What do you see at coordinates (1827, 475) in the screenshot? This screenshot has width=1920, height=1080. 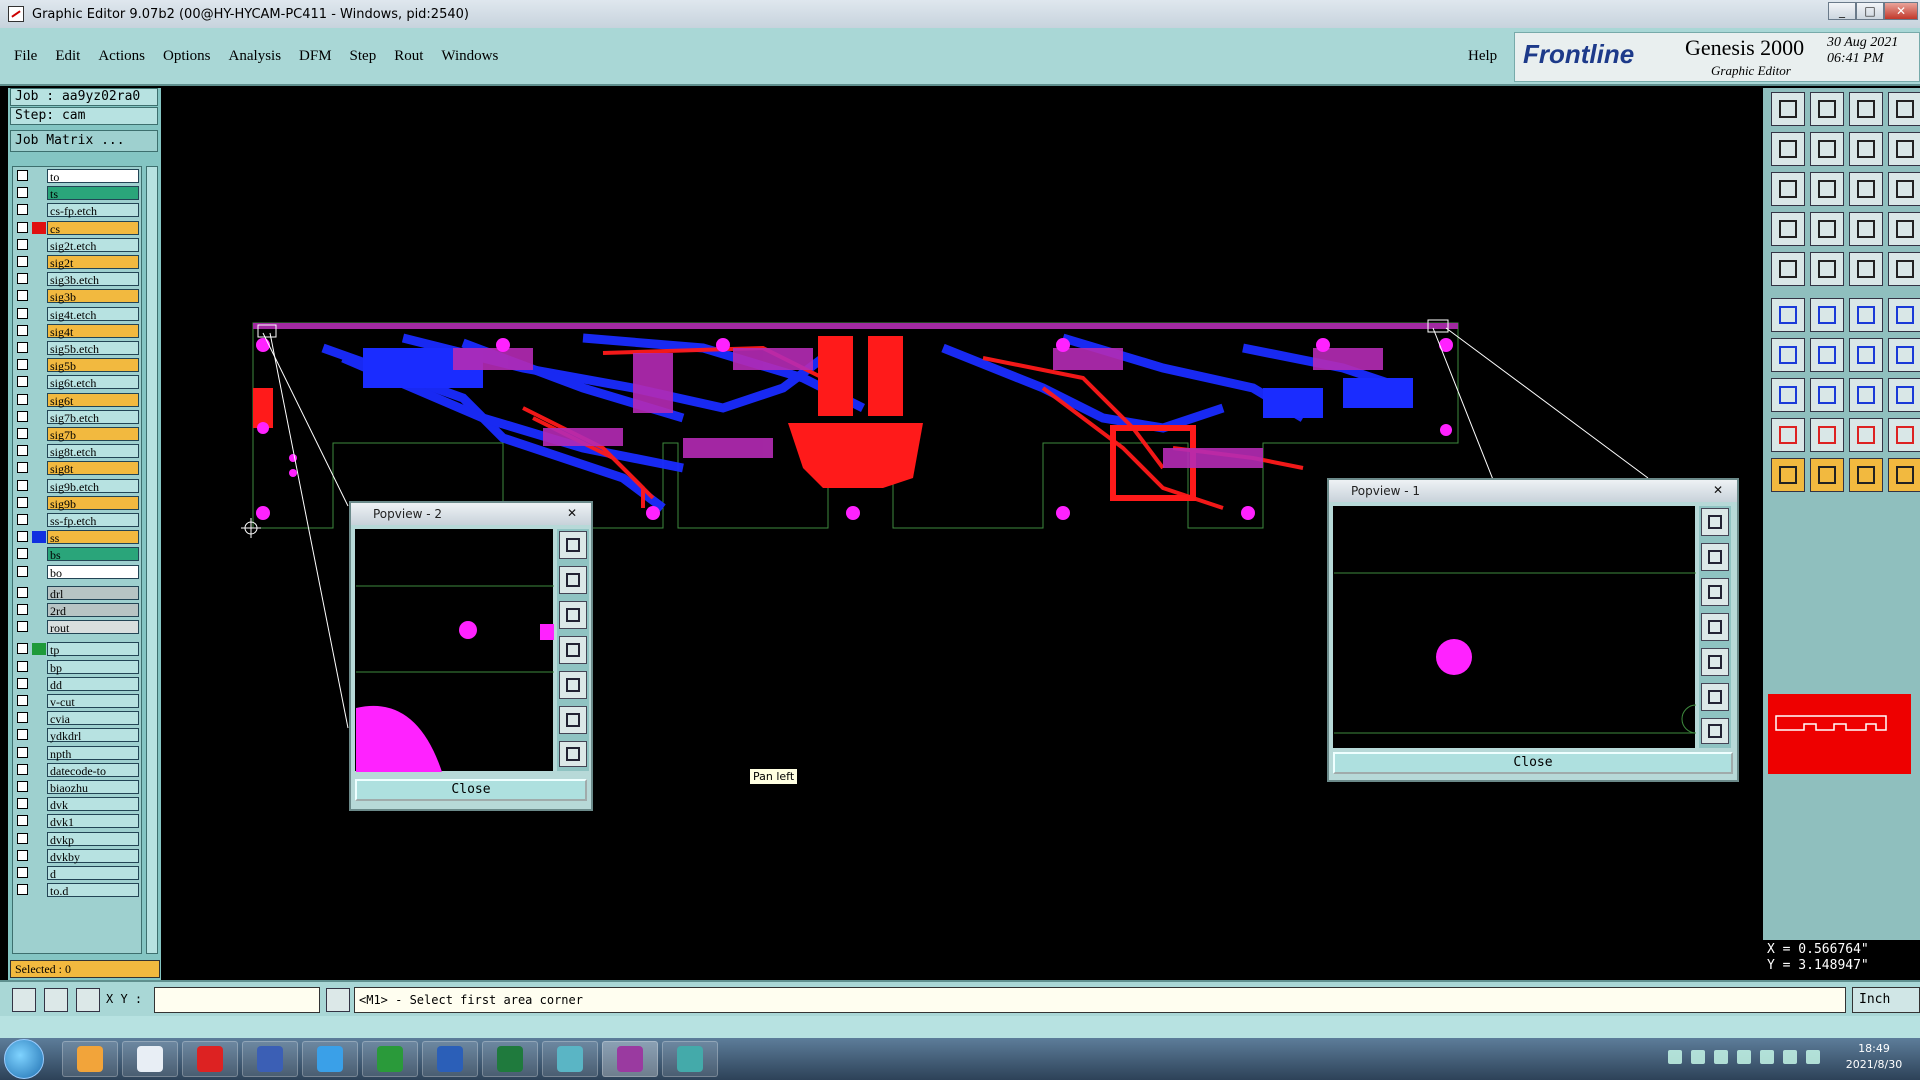 I see `pointer-move-icon` at bounding box center [1827, 475].